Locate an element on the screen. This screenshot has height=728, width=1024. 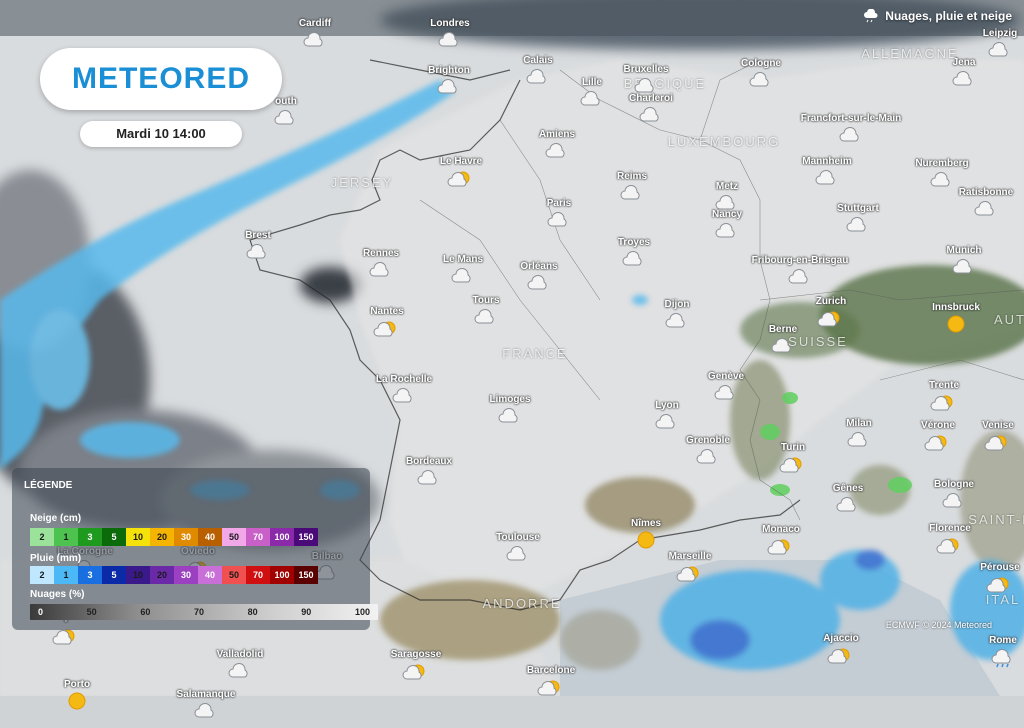
city-label: Pérouse is located at coordinates (999, 567).